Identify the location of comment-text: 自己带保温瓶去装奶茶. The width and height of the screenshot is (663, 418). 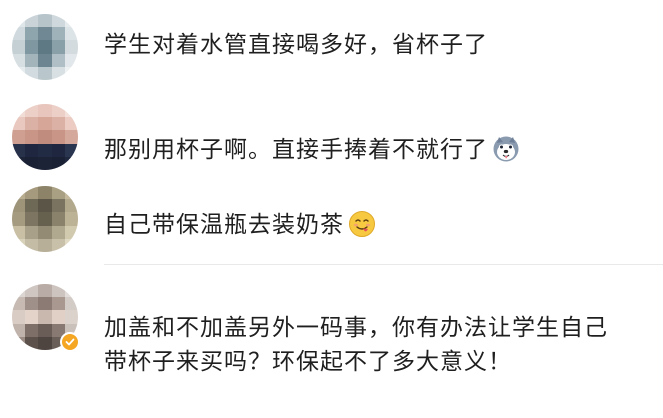
(363, 225).